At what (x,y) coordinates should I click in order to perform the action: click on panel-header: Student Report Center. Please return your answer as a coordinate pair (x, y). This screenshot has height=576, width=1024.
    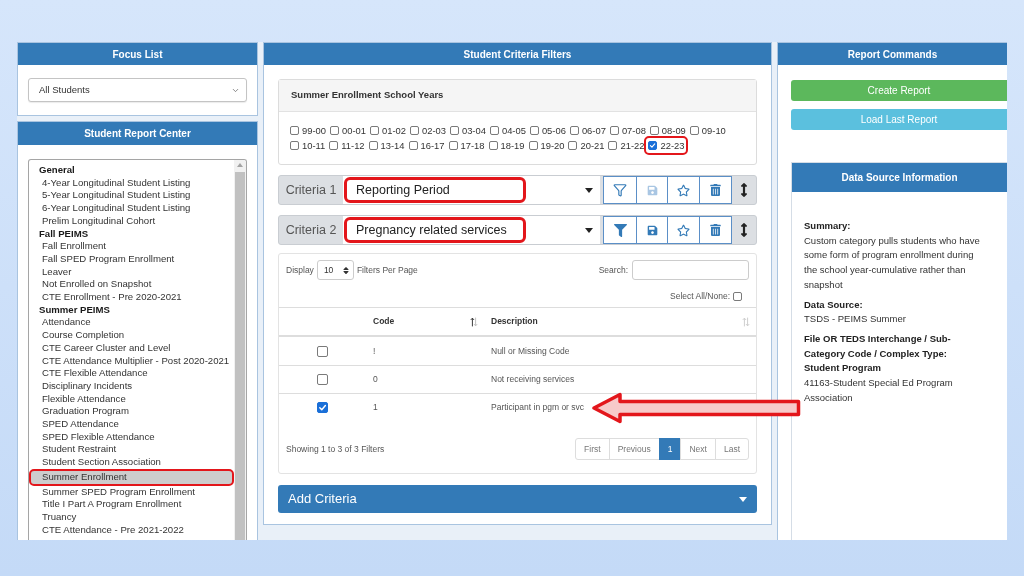
    Looking at the image, I should click on (137, 133).